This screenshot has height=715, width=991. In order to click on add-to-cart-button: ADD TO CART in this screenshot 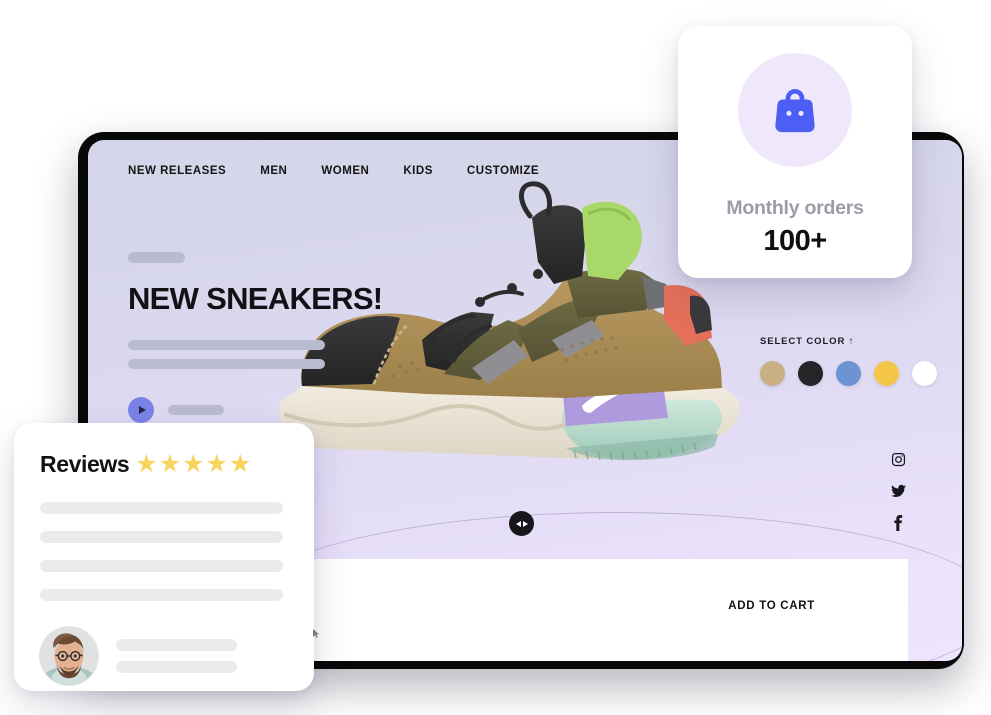, I will do `click(771, 606)`.